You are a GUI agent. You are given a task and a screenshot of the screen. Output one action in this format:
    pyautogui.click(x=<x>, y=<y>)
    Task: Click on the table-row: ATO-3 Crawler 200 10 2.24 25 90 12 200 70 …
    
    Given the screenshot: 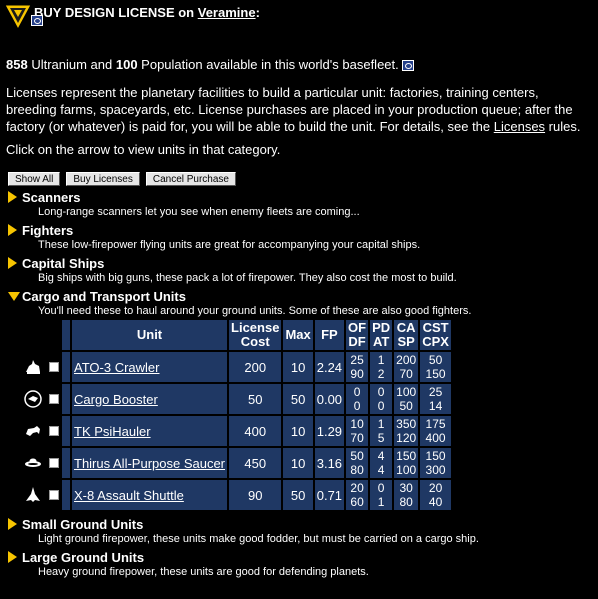 What is the action you would take?
    pyautogui.click(x=235, y=367)
    